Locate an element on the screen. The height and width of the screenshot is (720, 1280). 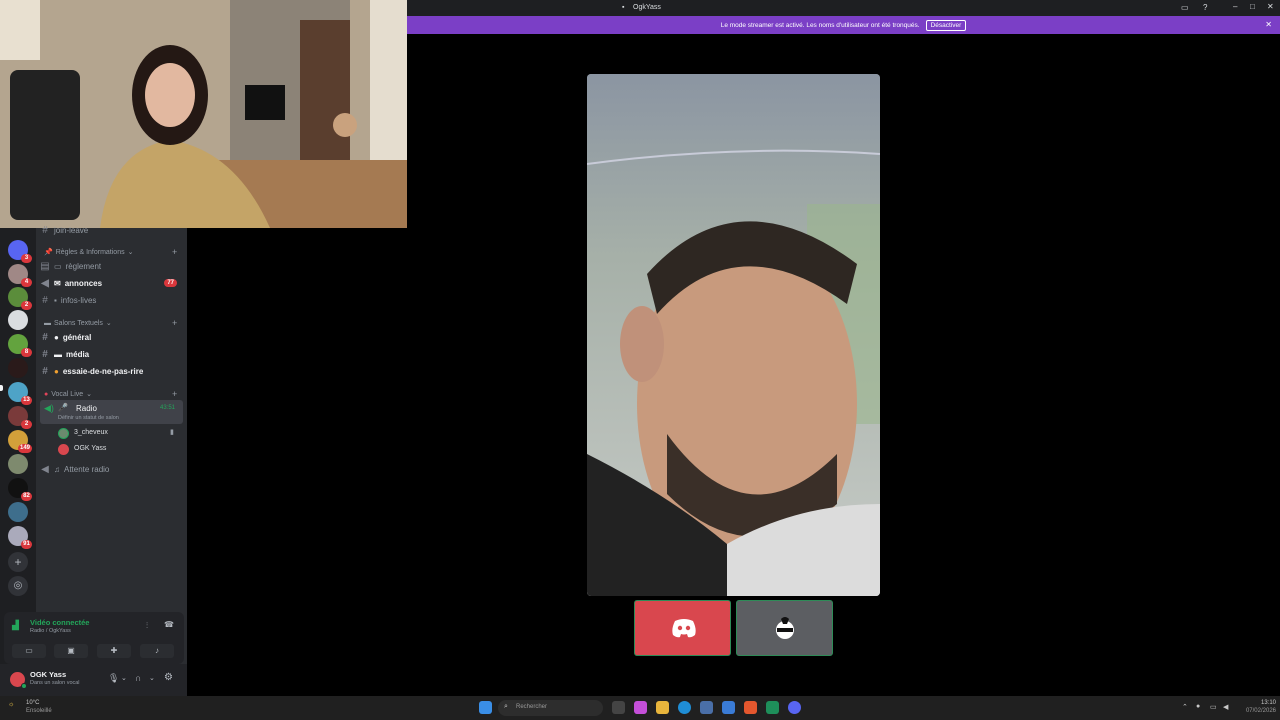
channel-join-leave: # join-leave is located at coordinates (111, 230).